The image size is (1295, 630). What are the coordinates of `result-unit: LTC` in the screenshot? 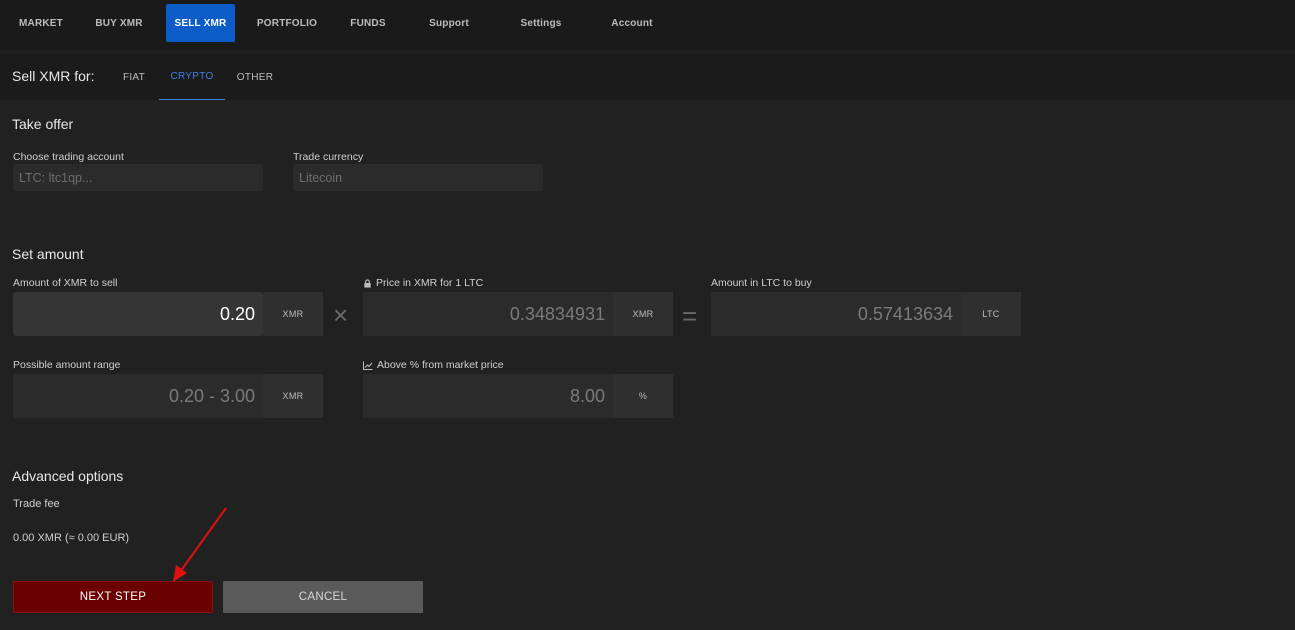 It's located at (991, 314).